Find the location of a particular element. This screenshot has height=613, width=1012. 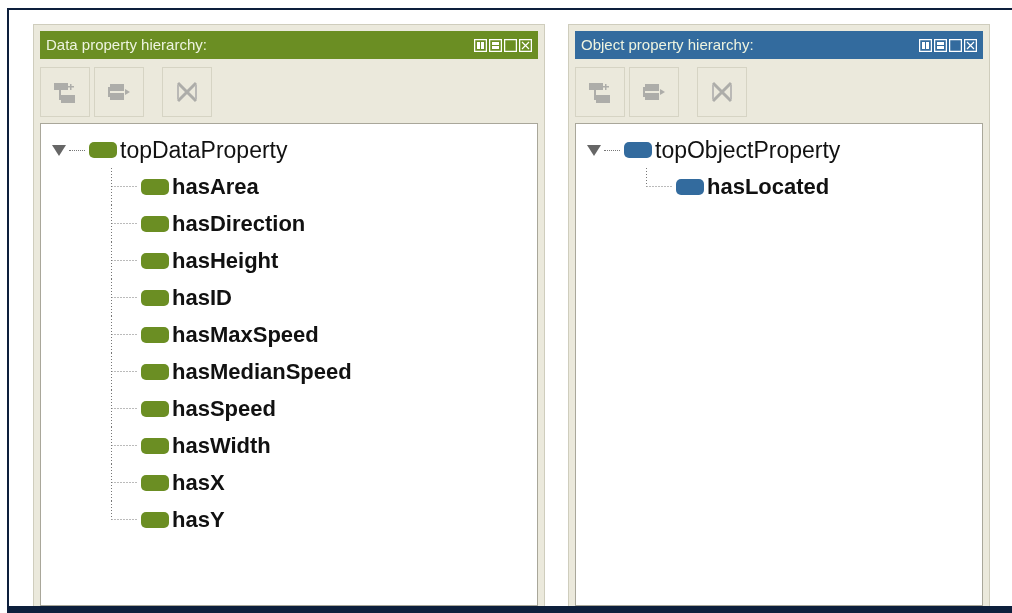

tree-item: hasMedianSpeed is located at coordinates (262, 371).